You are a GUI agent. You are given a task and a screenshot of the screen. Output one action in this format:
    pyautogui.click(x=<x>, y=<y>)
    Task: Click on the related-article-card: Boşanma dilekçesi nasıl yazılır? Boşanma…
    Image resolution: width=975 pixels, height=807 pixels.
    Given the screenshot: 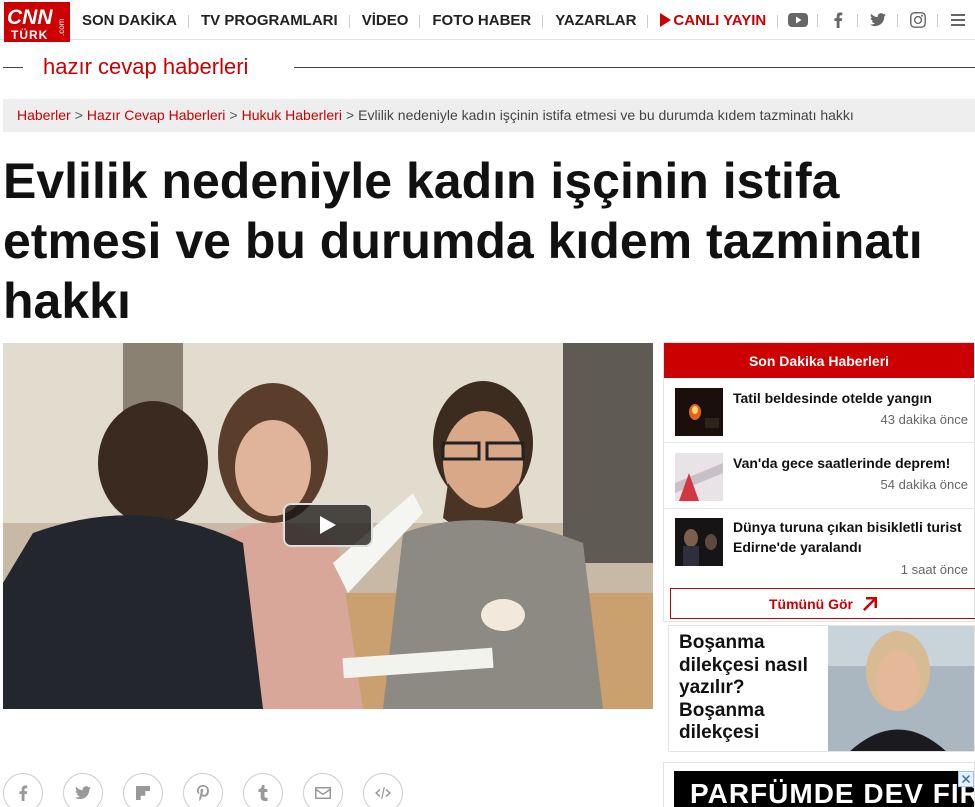 What is the action you would take?
    pyautogui.click(x=821, y=688)
    